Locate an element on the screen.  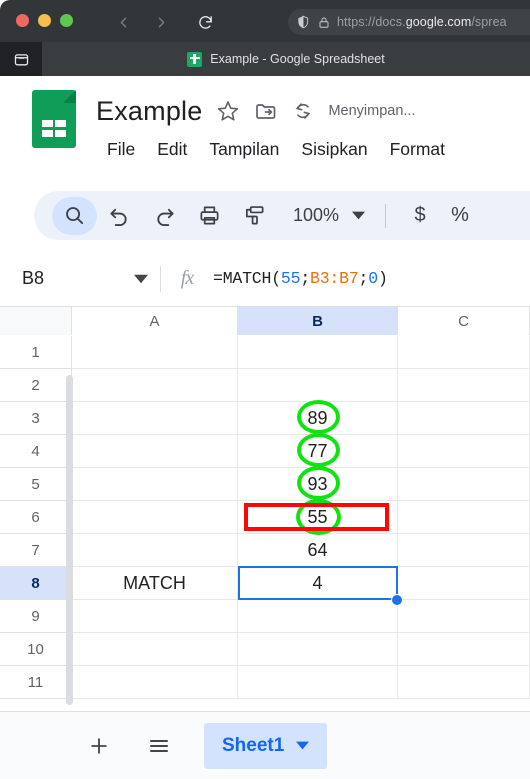
fill-handle is located at coordinates (397, 600).